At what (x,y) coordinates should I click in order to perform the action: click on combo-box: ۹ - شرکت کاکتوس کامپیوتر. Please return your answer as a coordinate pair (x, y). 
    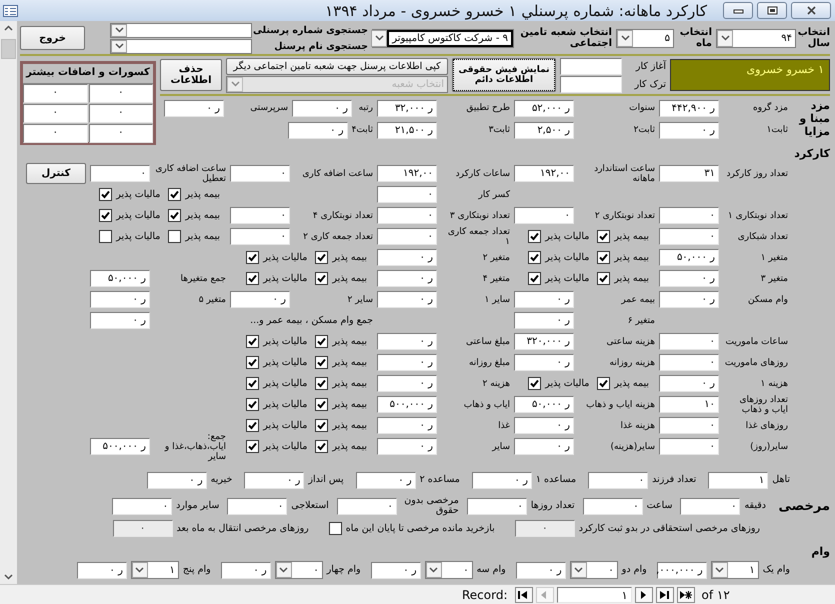
    Looking at the image, I should click on (443, 38).